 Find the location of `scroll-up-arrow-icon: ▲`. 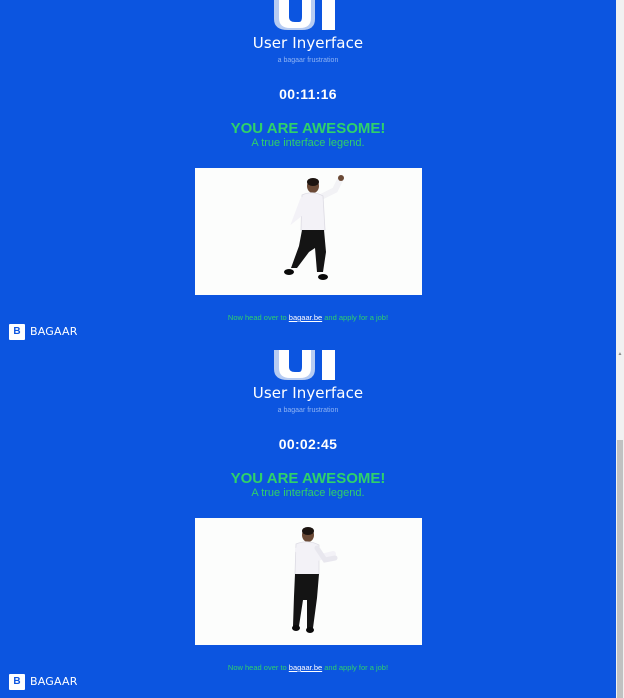

scroll-up-arrow-icon: ▲ is located at coordinates (620, 354).